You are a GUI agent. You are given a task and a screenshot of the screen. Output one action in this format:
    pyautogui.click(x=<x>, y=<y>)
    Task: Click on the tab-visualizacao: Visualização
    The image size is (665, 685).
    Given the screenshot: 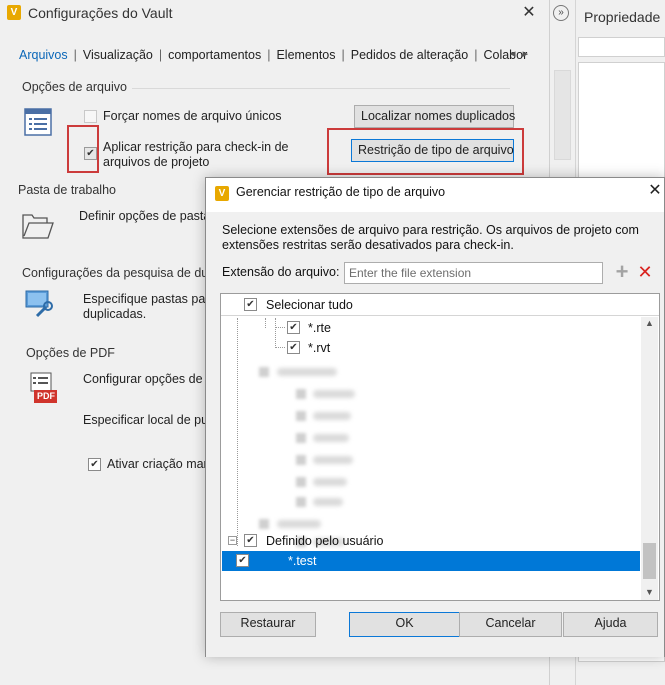 What is the action you would take?
    pyautogui.click(x=118, y=55)
    